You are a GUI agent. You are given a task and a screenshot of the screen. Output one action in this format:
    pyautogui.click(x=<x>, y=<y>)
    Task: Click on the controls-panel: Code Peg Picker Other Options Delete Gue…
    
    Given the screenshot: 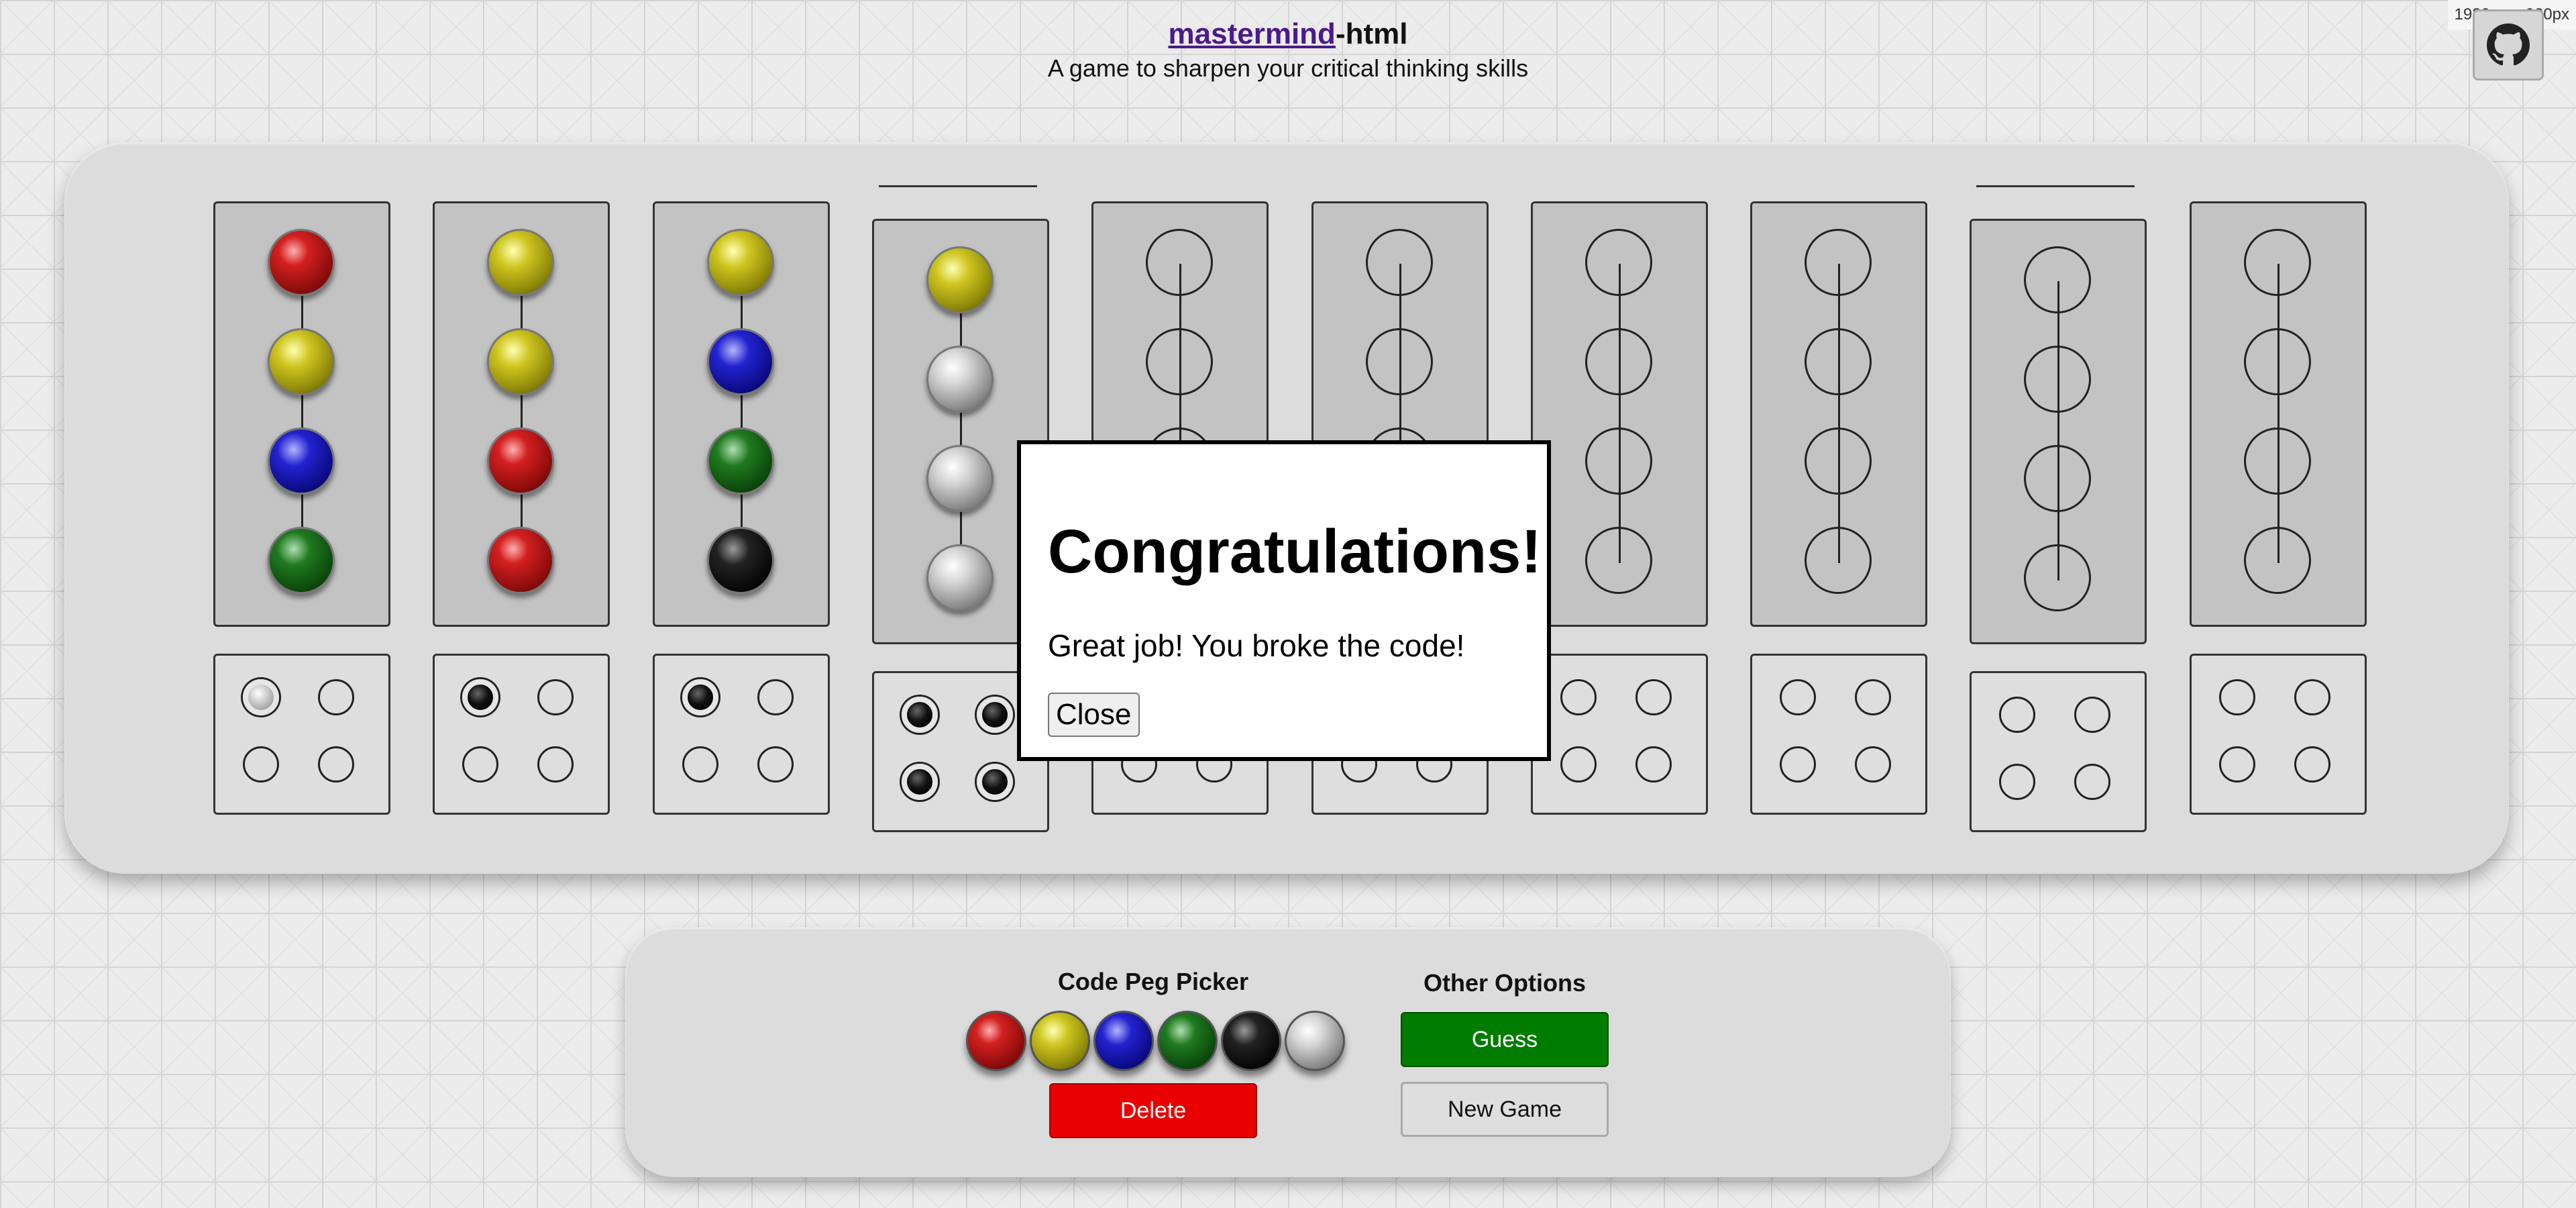 What is the action you would take?
    pyautogui.click(x=1288, y=1052)
    